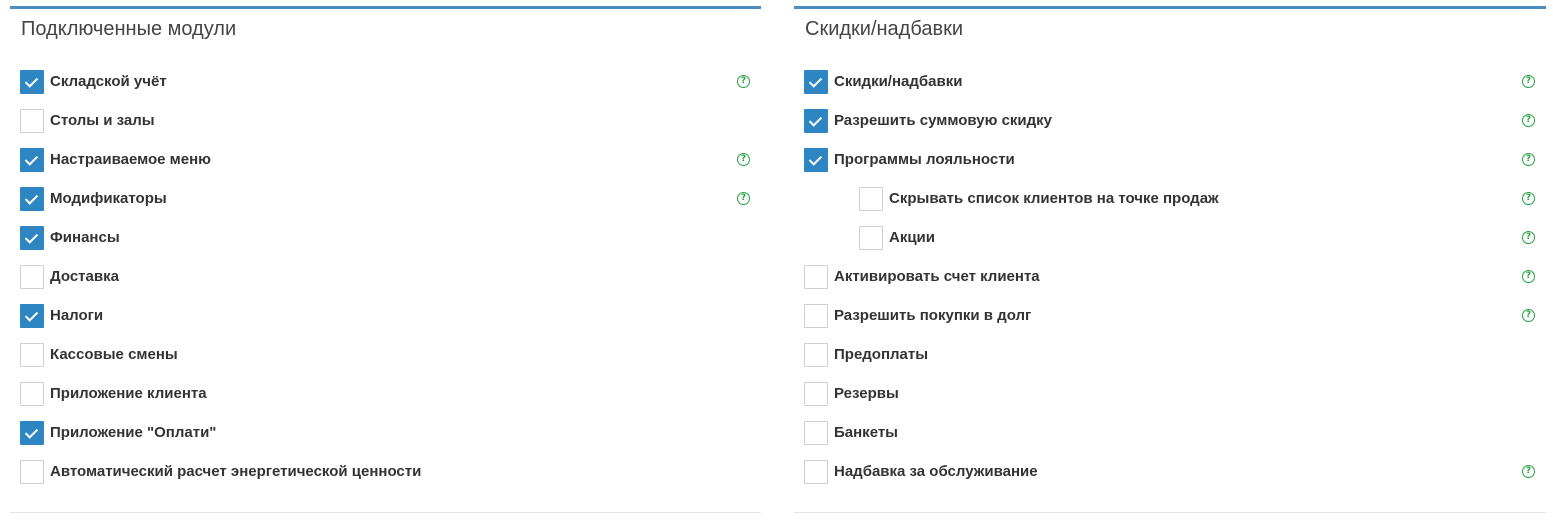 The width and height of the screenshot is (1553, 523). I want to click on setting-label: Финансы, so click(85, 238).